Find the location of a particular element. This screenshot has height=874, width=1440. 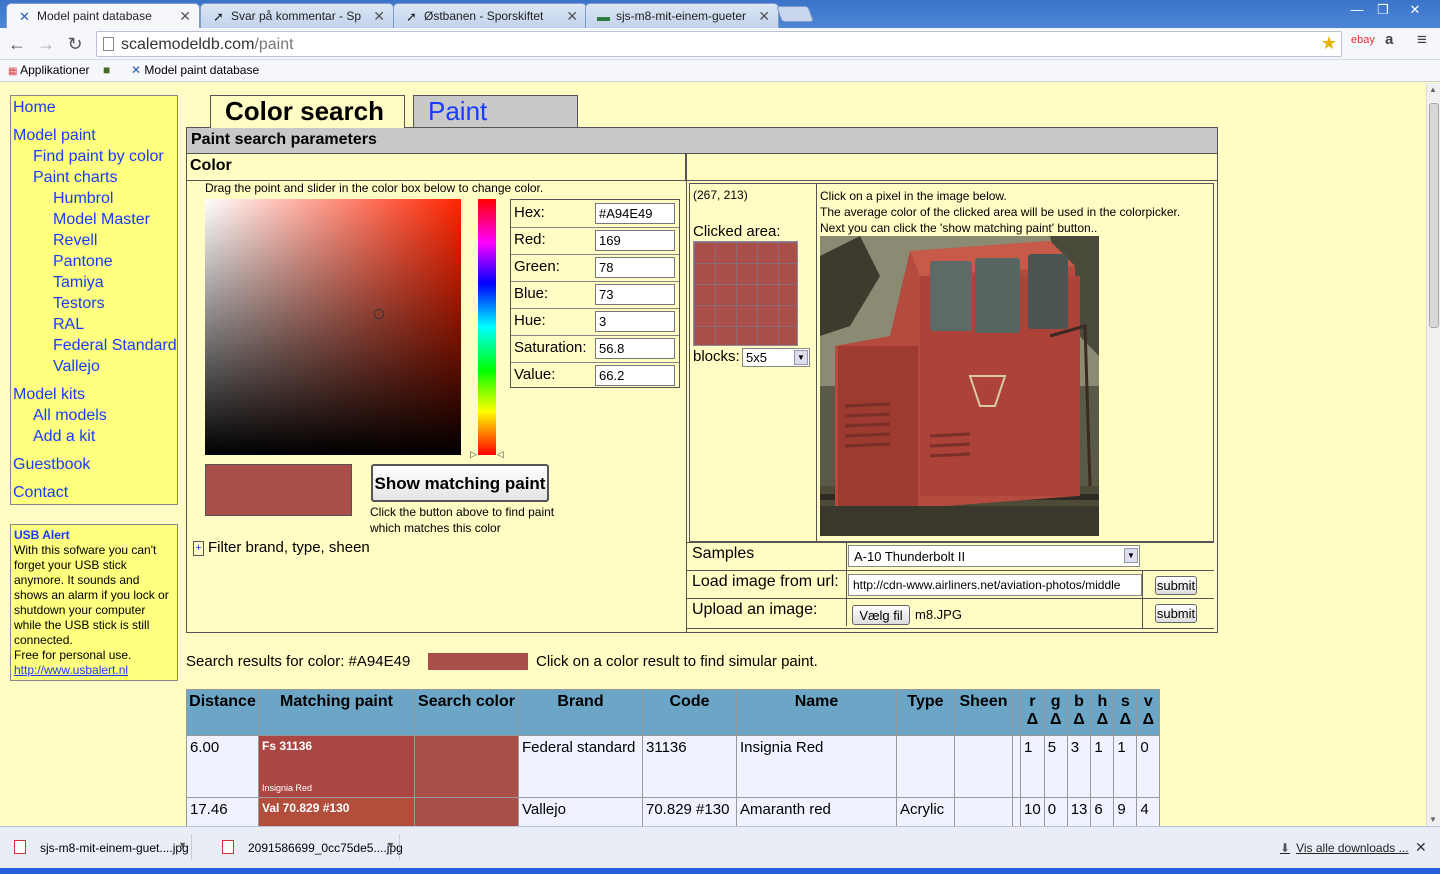

bookmark-minecraft: ■ is located at coordinates (106, 70).